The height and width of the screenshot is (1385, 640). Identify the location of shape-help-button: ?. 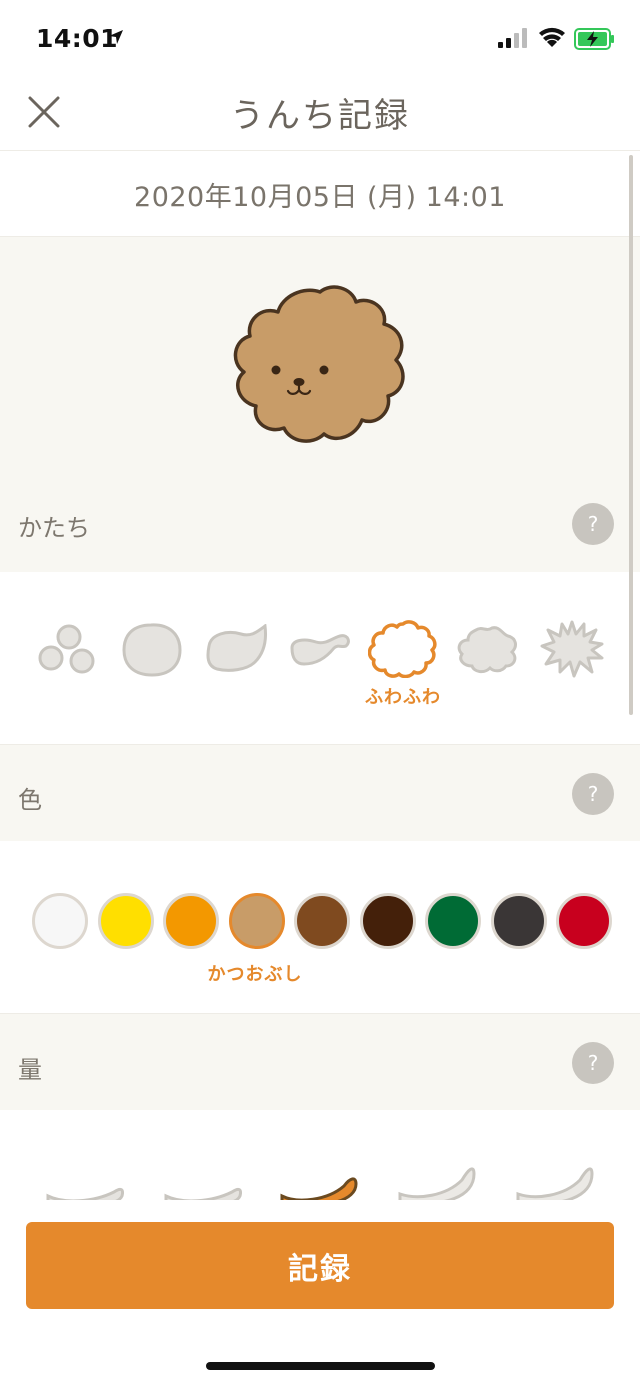
(593, 524).